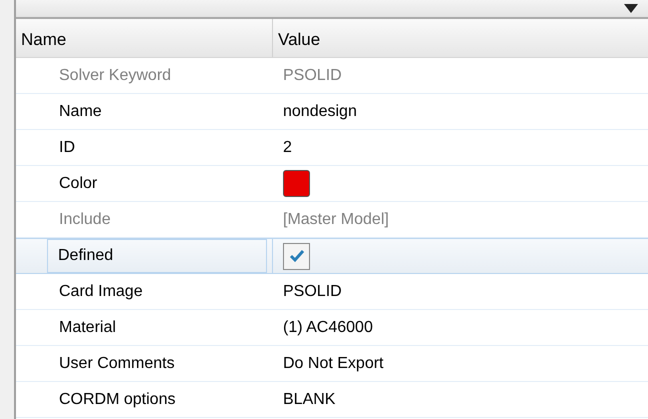 The height and width of the screenshot is (419, 648). I want to click on property-name: ID, so click(67, 148).